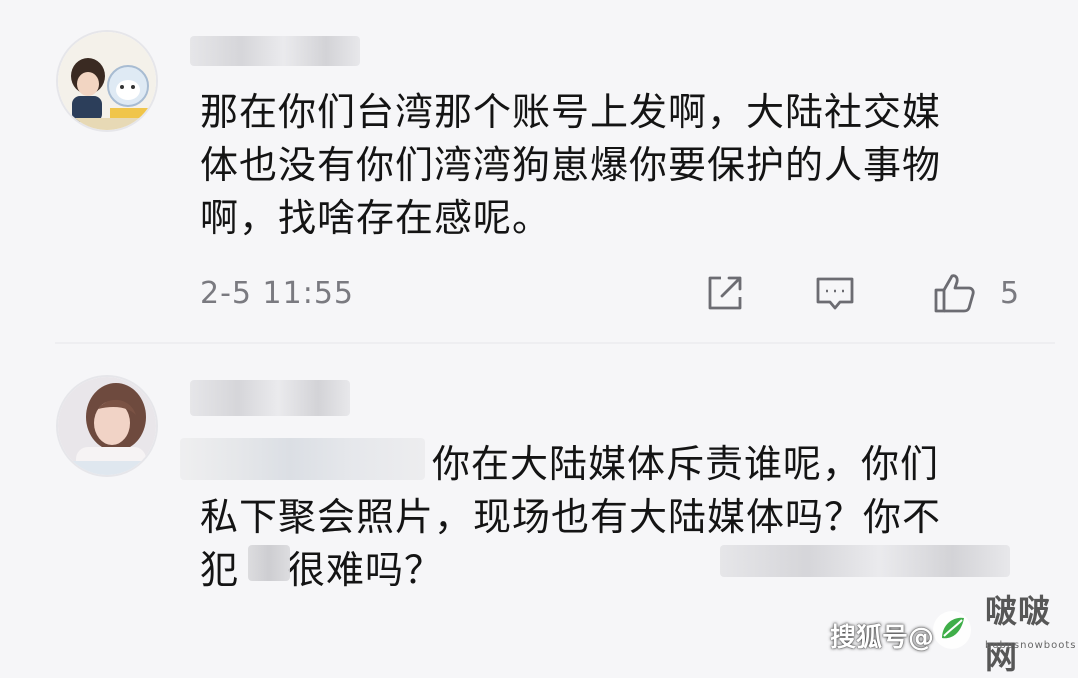 The width and height of the screenshot is (1078, 678). What do you see at coordinates (365, 570) in the screenshot?
I see `comment-line-text: 很难吗？` at bounding box center [365, 570].